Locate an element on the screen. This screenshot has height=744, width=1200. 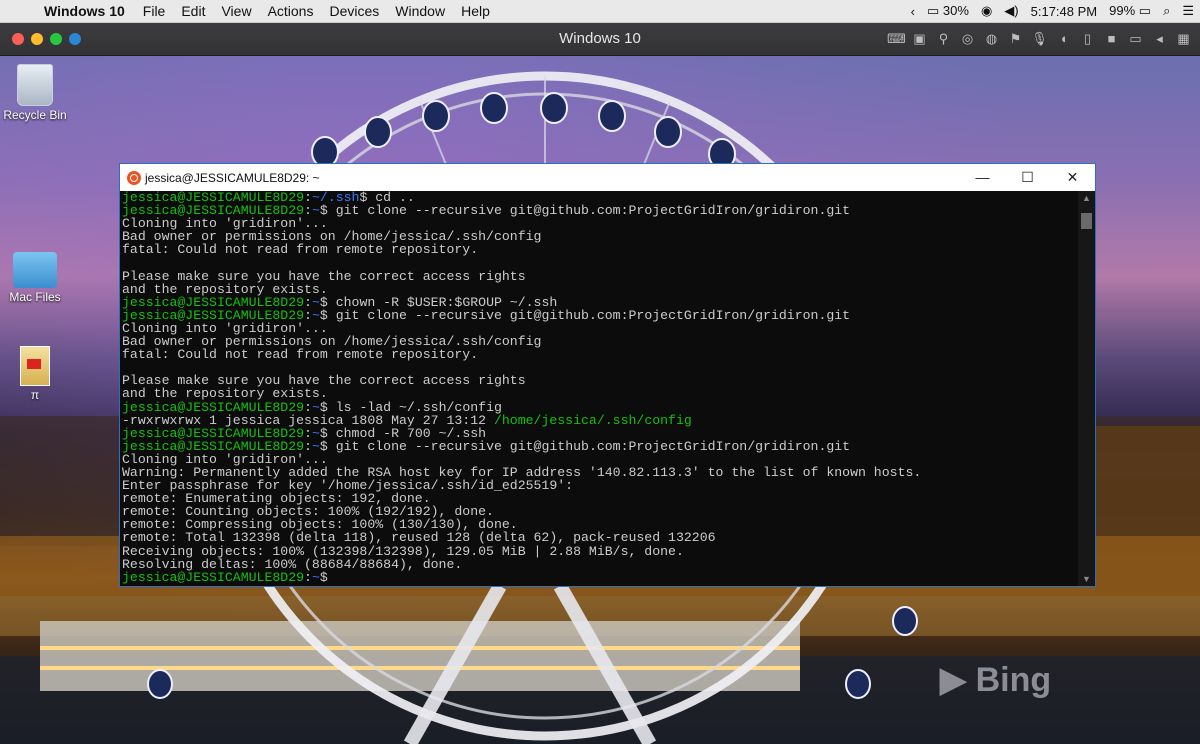
scrollbar-thumb is located at coordinates (1086, 221).